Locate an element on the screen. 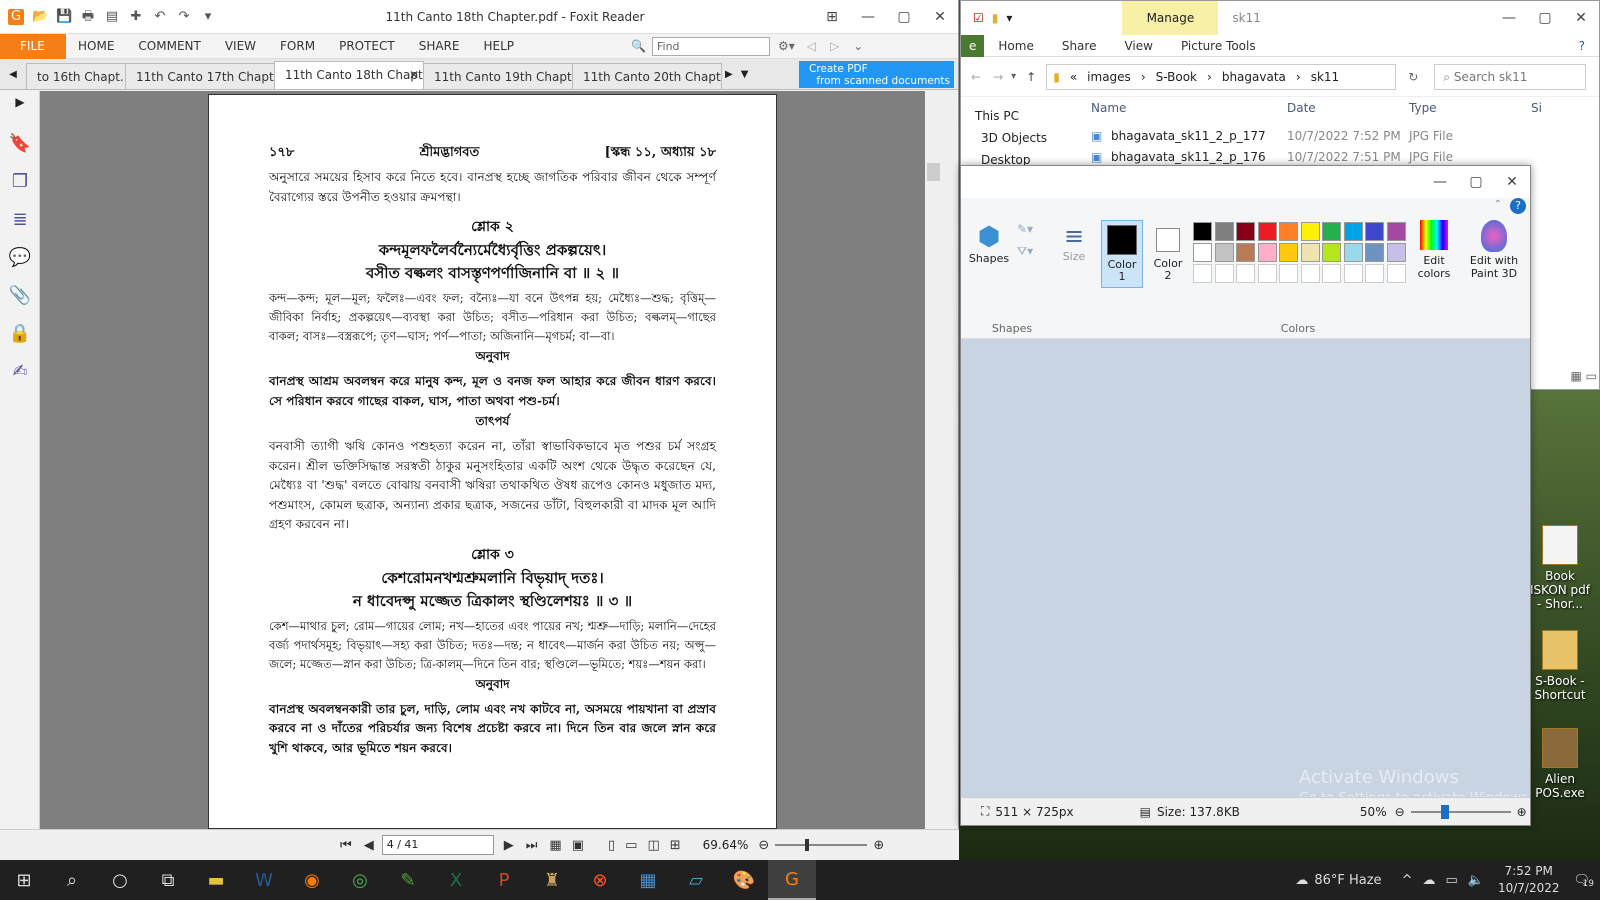  menu-form: FORM is located at coordinates (297, 46).